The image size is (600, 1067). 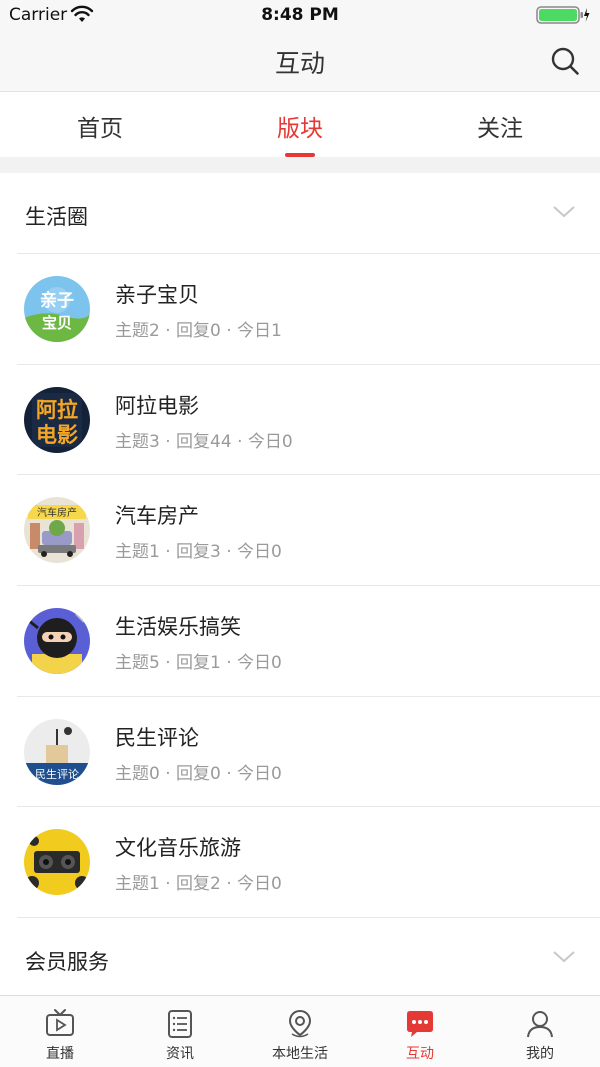 I want to click on tabbar-item-news: 资讯, so click(x=180, y=1031).